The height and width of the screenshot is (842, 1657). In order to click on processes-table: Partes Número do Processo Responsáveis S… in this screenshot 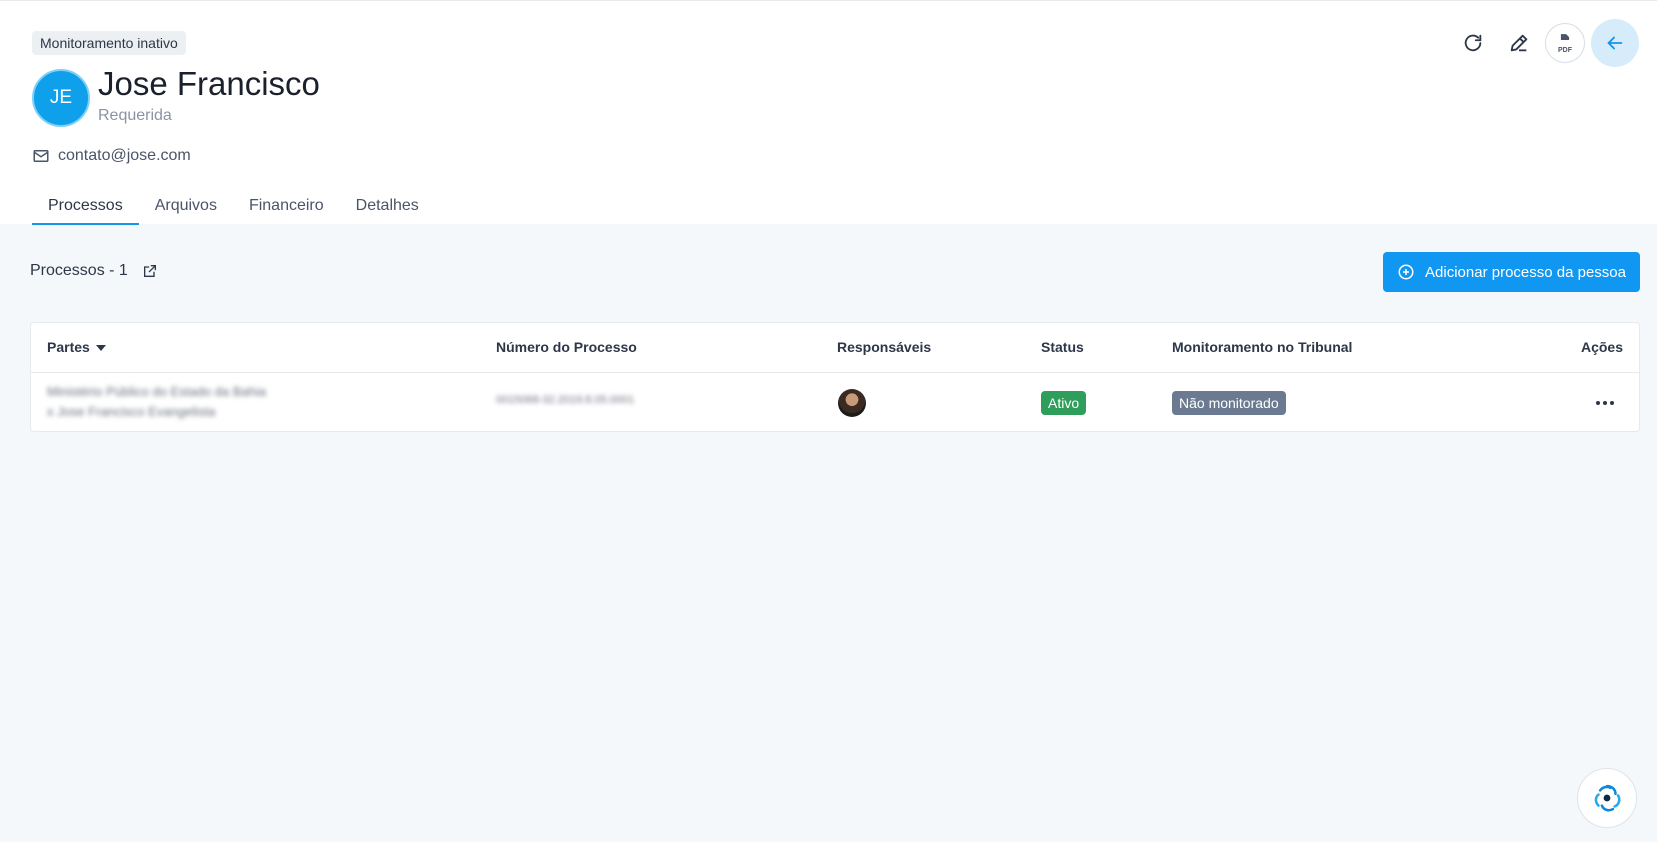, I will do `click(835, 377)`.